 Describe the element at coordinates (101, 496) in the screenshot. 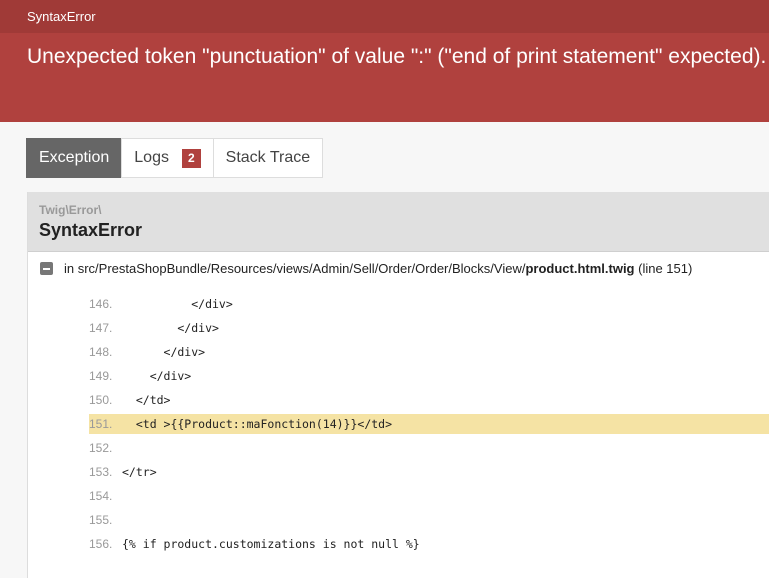

I see `line-number: 154.` at that location.